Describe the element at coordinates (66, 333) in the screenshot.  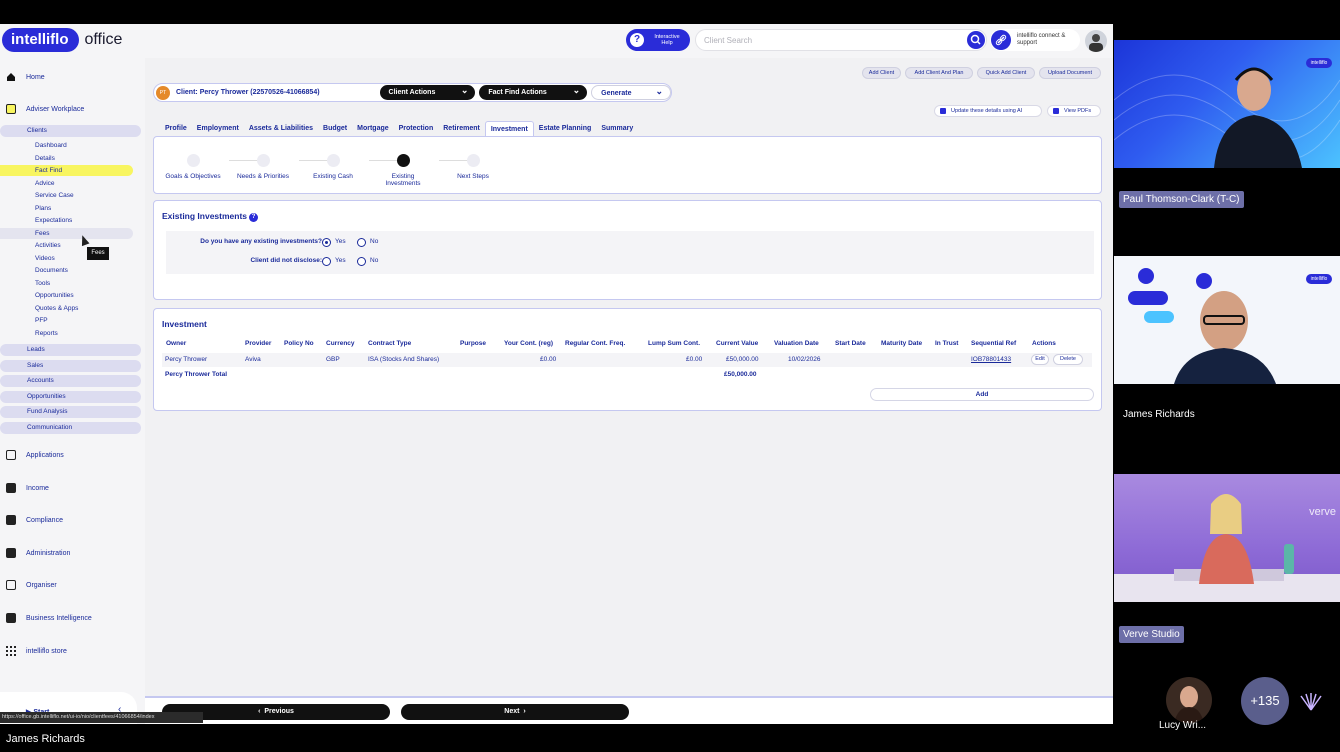
I see `sidebar-sub-reports: Reports` at that location.